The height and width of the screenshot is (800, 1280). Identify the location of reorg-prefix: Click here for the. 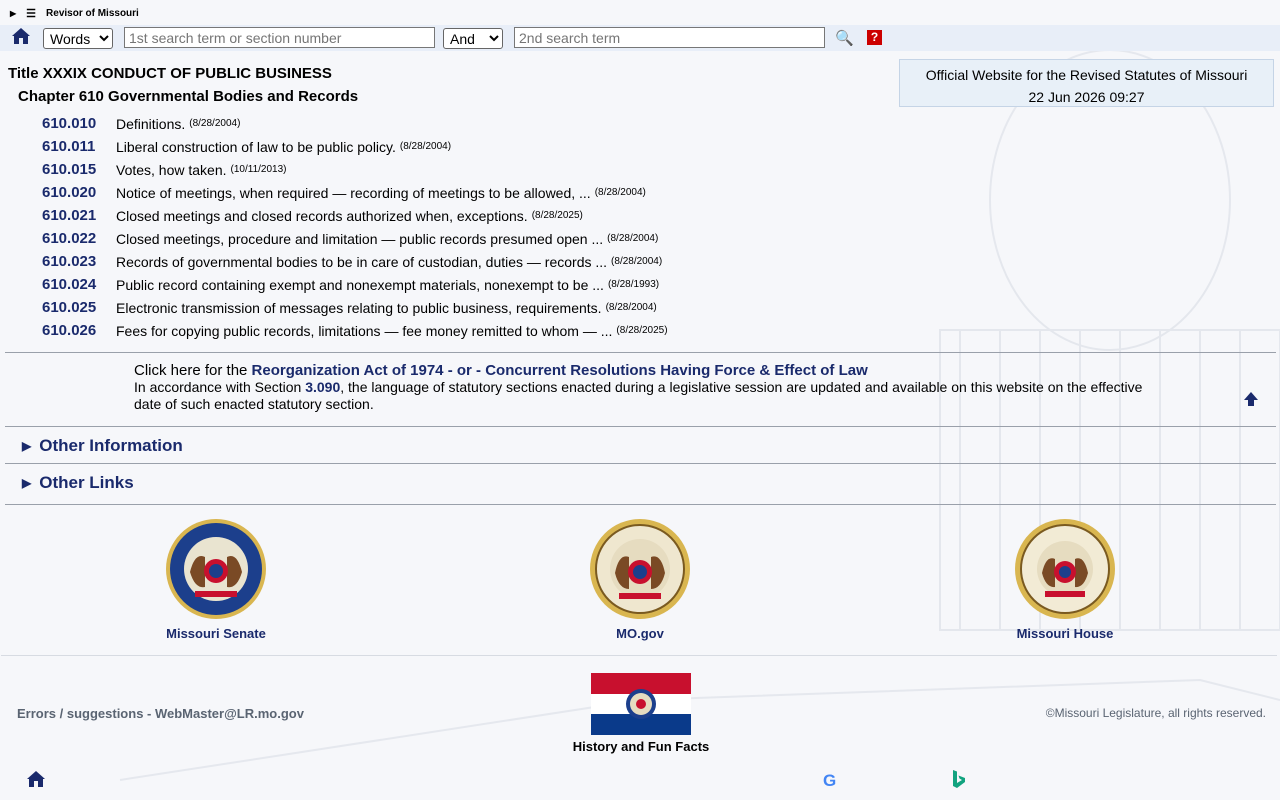
(193, 370).